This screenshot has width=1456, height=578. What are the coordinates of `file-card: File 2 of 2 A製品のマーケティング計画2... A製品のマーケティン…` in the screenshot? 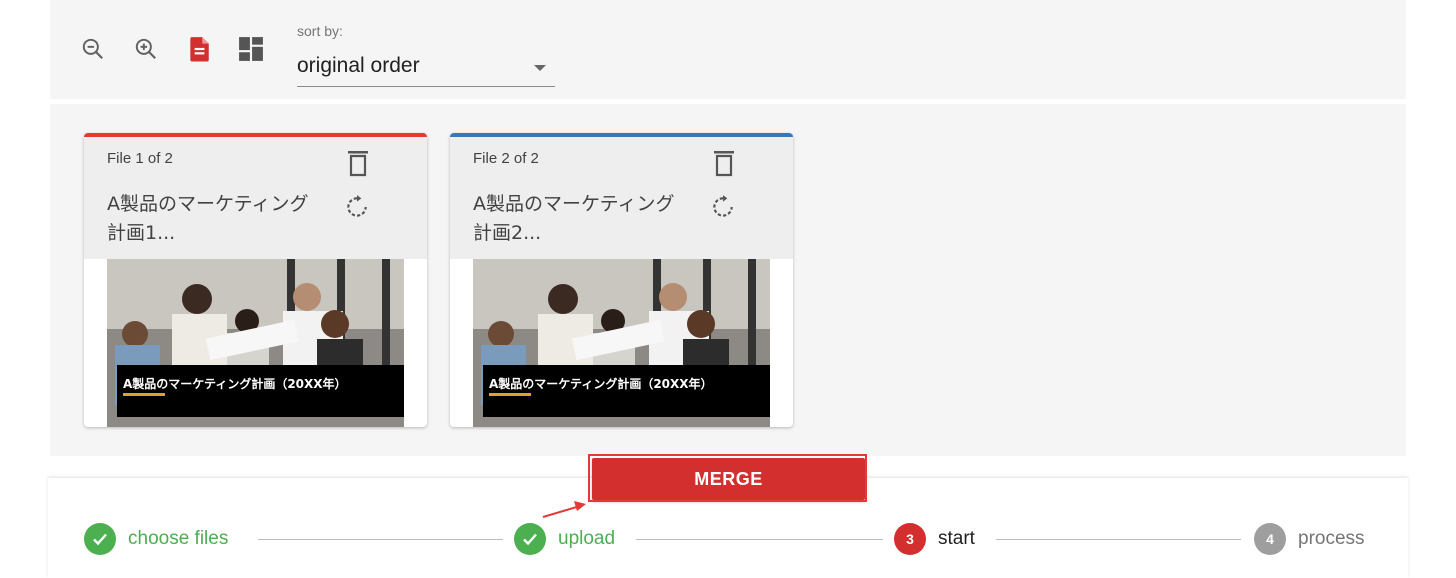 It's located at (621, 280).